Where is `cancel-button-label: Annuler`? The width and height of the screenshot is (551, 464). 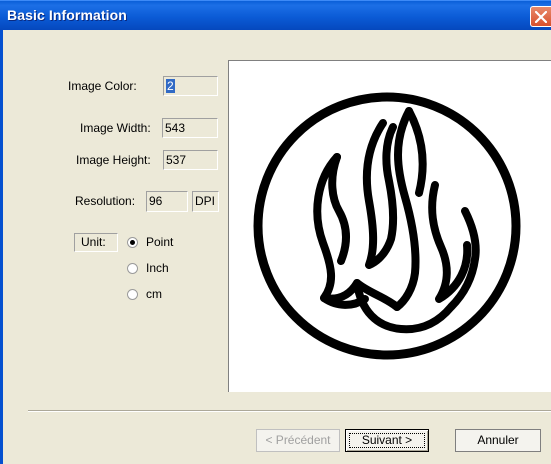 cancel-button-label: Annuler is located at coordinates (498, 440).